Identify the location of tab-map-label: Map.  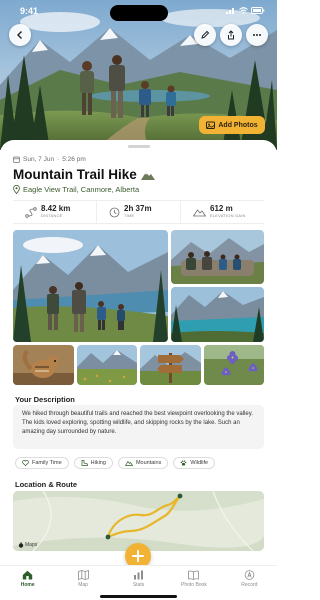
(83, 585).